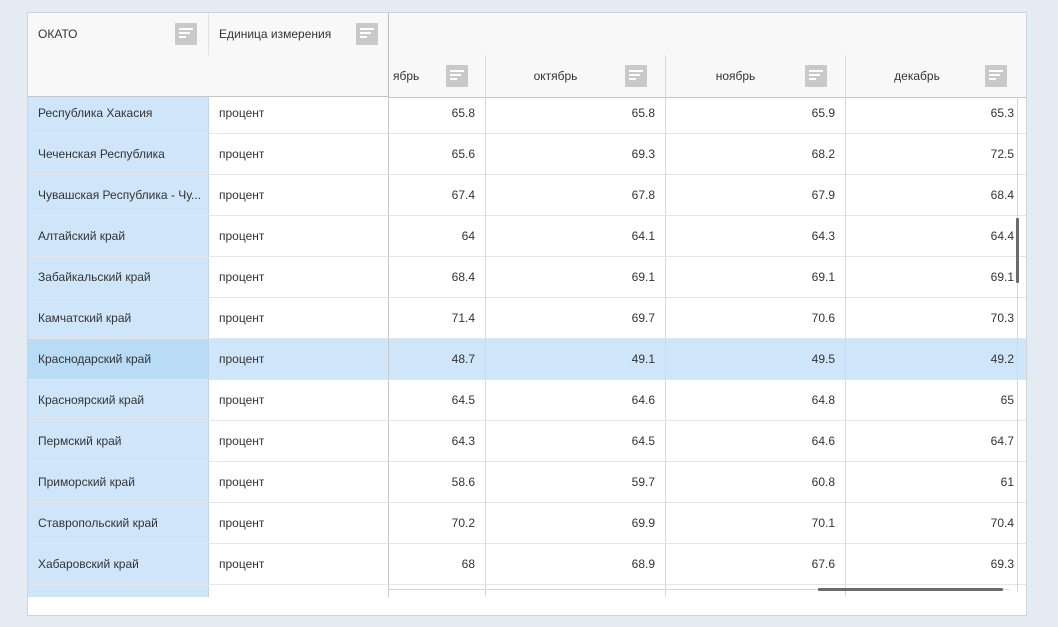  What do you see at coordinates (936, 236) in the screenshot?
I see `cell-value: 64.4` at bounding box center [936, 236].